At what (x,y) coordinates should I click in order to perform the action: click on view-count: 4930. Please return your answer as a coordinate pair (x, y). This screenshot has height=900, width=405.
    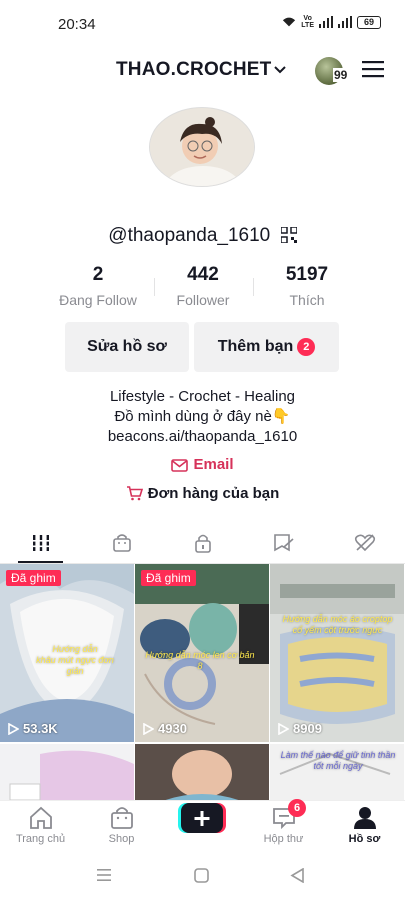
    Looking at the image, I should click on (165, 728).